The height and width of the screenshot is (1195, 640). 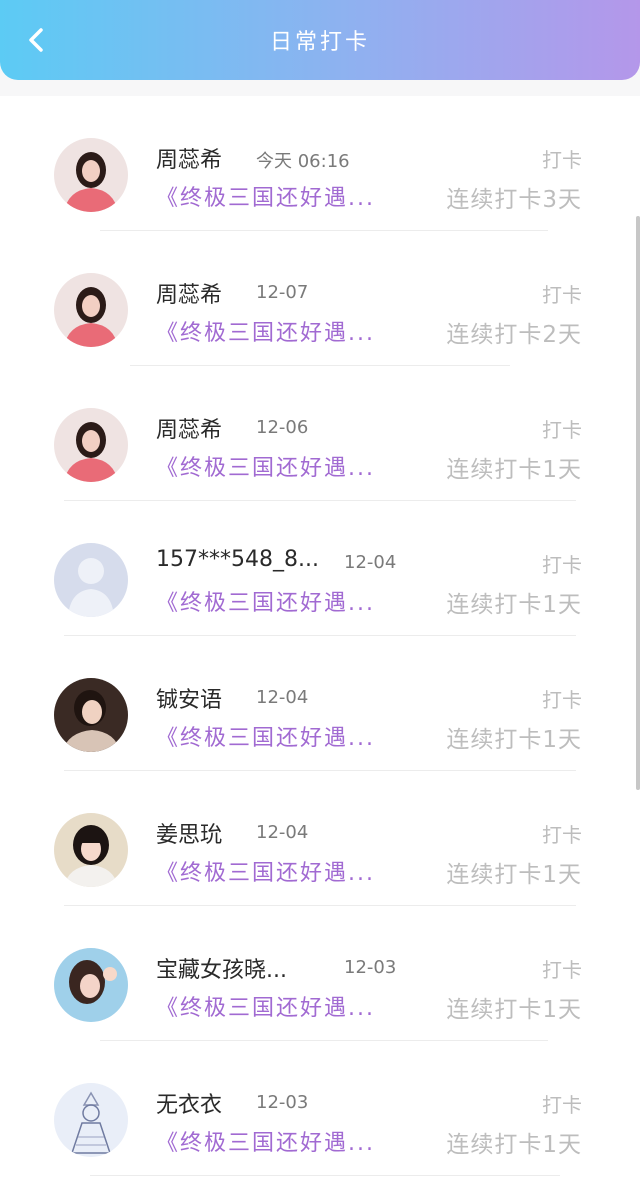 I want to click on default-user-icon, so click(x=91, y=580).